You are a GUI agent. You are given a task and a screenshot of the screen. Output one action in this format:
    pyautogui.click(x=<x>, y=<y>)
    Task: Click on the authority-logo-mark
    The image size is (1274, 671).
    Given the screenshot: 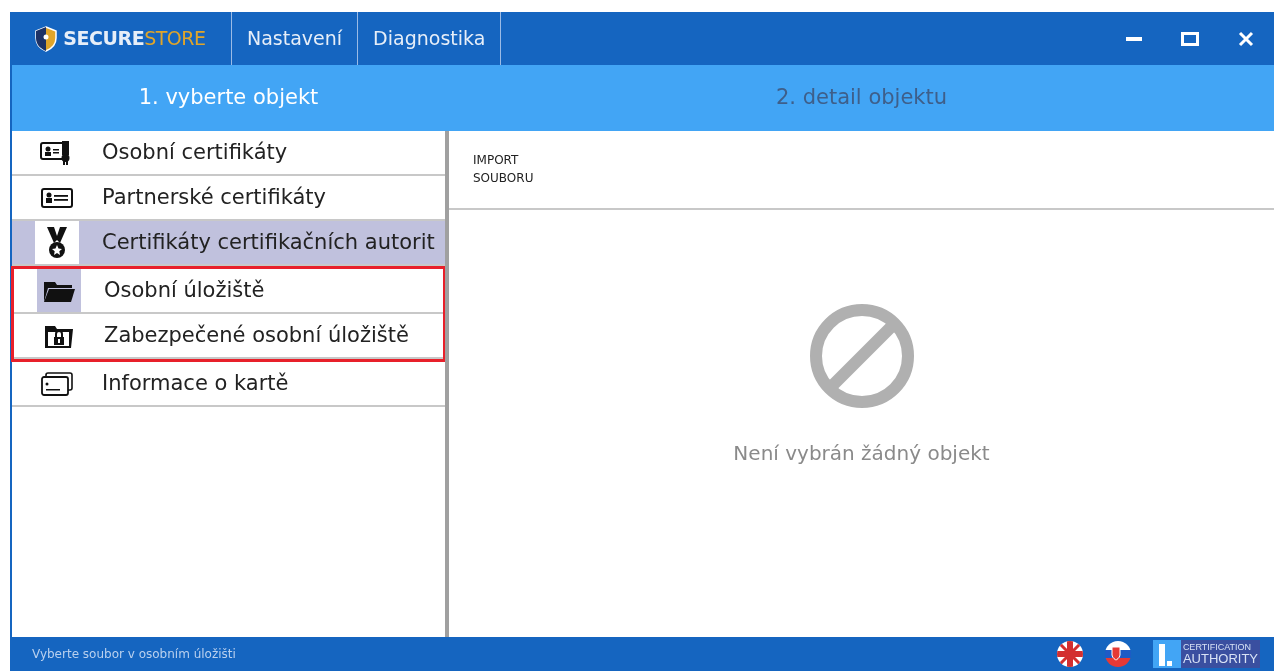 What is the action you would take?
    pyautogui.click(x=1166, y=654)
    